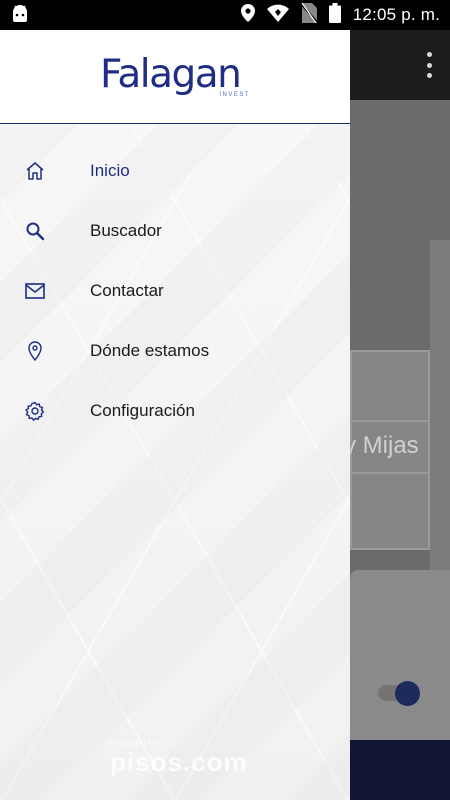 The image size is (450, 800). What do you see at coordinates (396, 14) in the screenshot?
I see `status-time: 12:05 p. m.` at bounding box center [396, 14].